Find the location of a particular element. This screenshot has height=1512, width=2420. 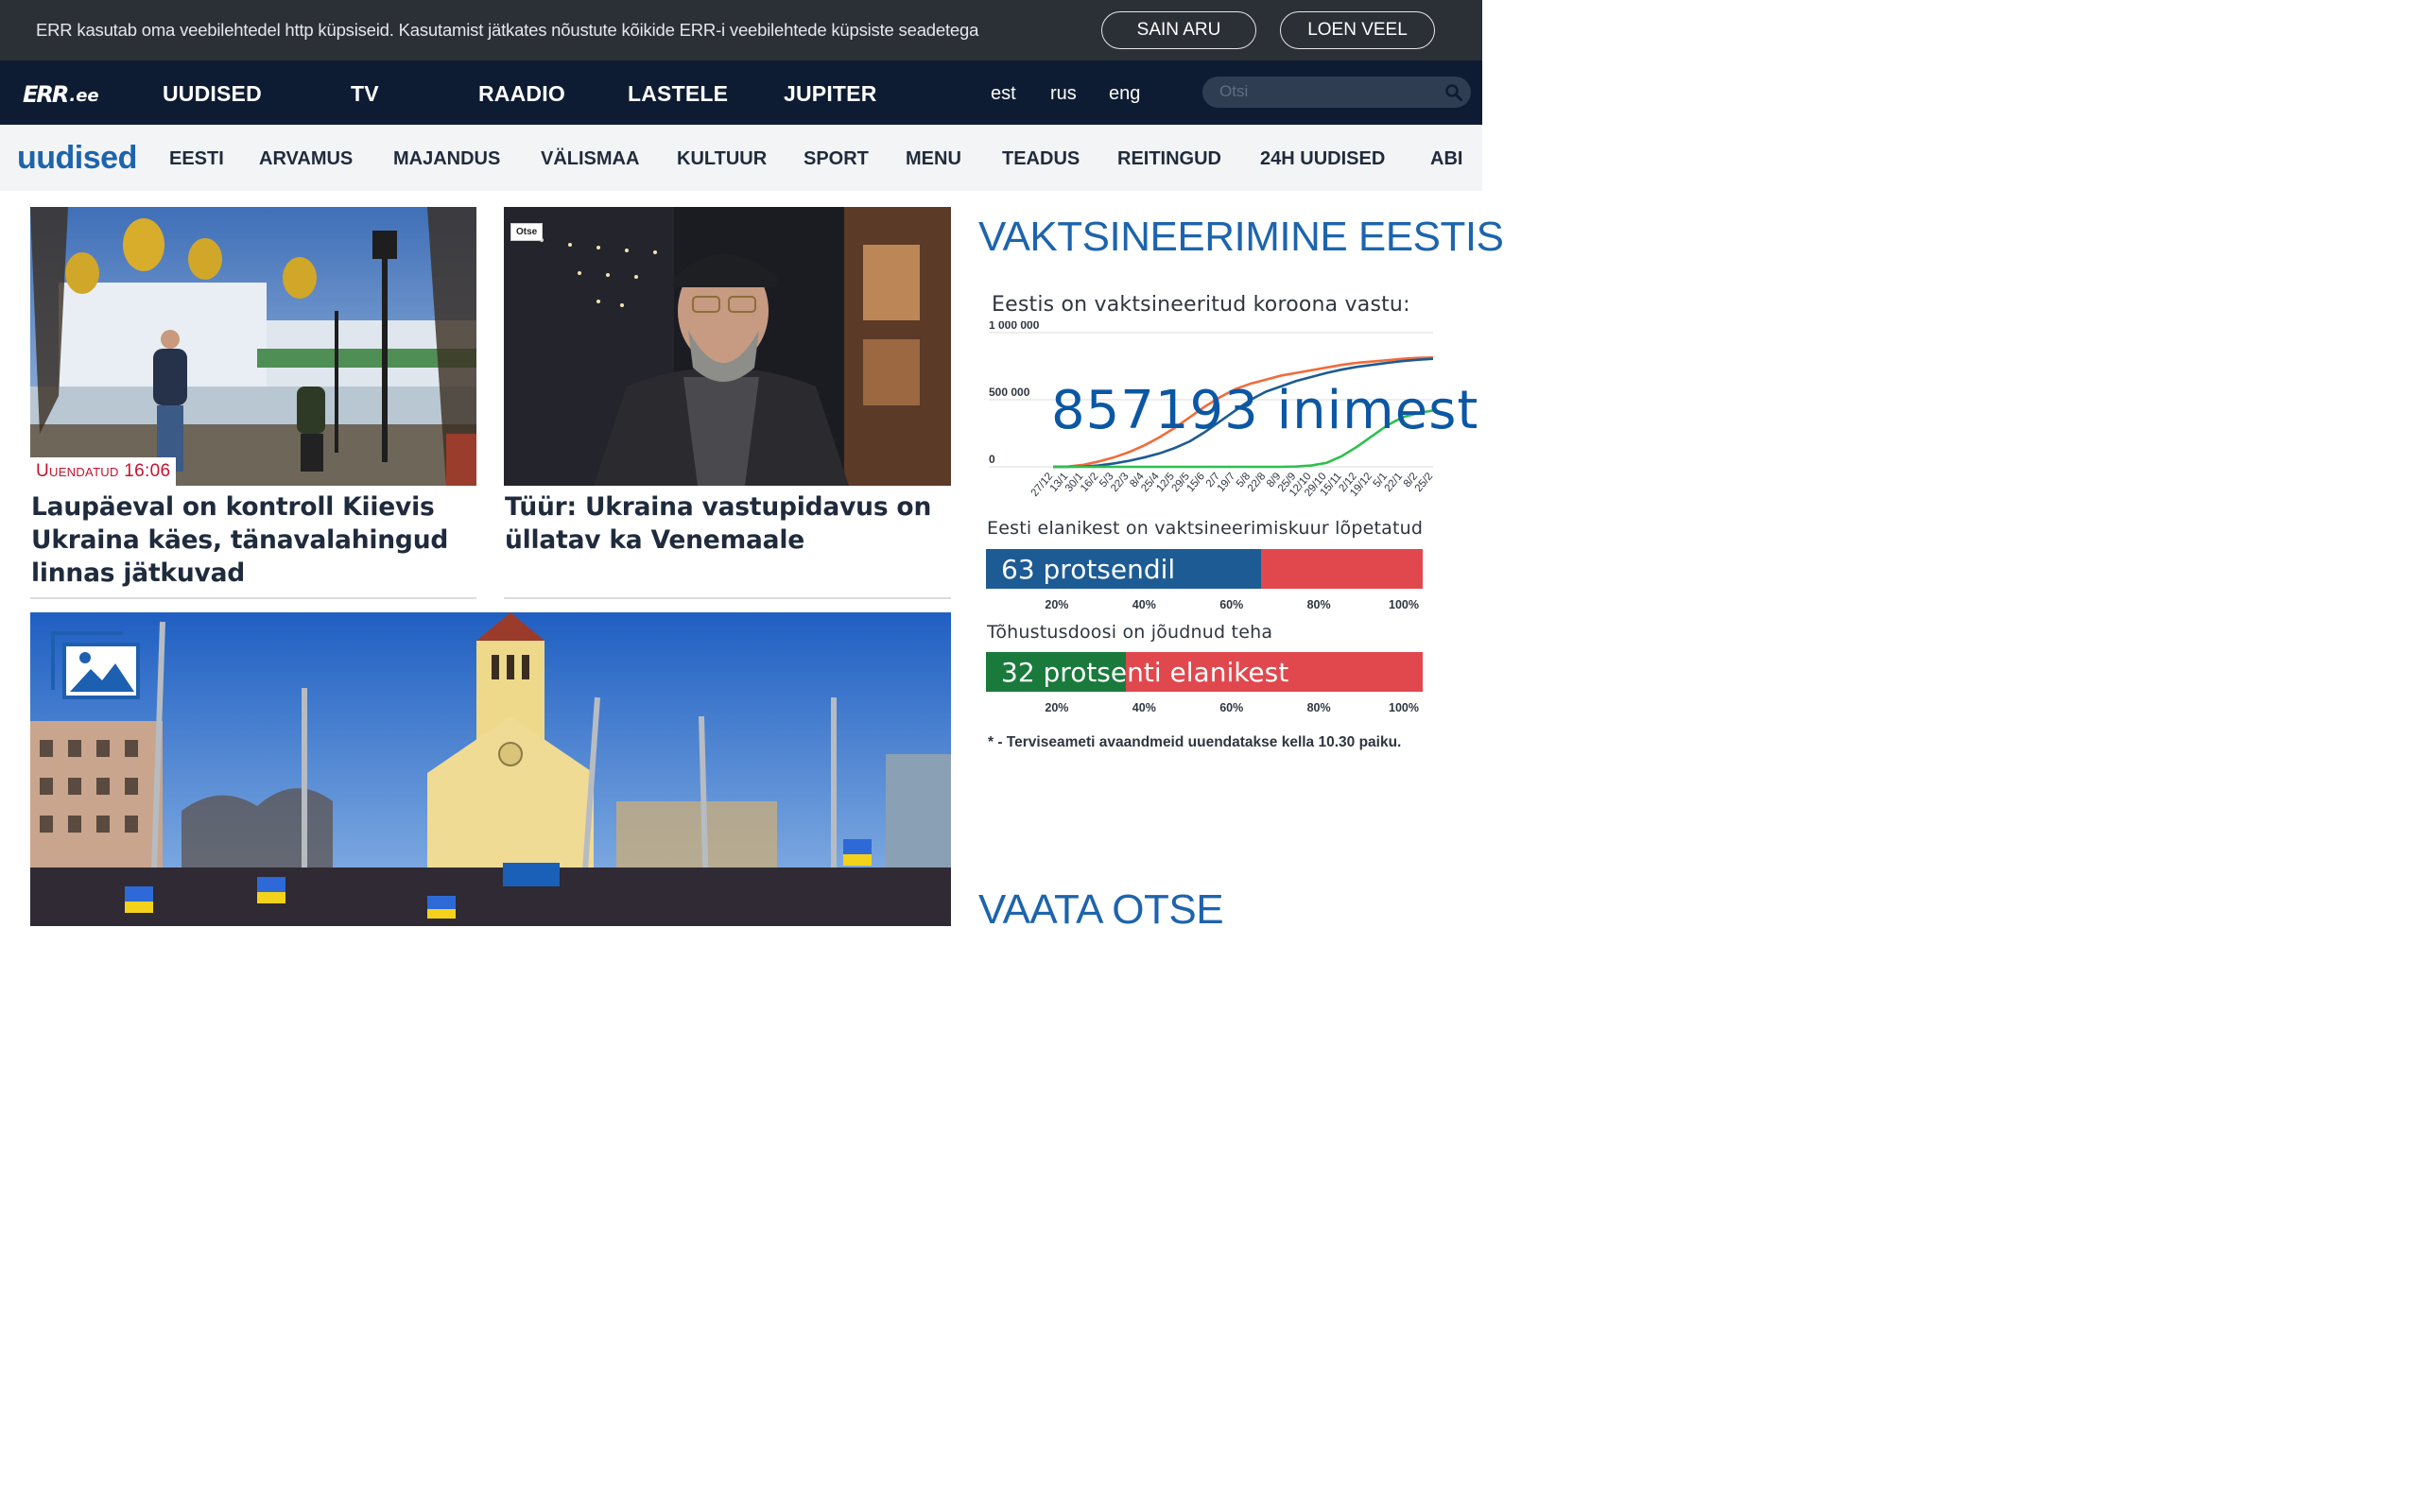

chart-caption: Eestis on vaktsineeritud koroona vastu: is located at coordinates (1201, 305).